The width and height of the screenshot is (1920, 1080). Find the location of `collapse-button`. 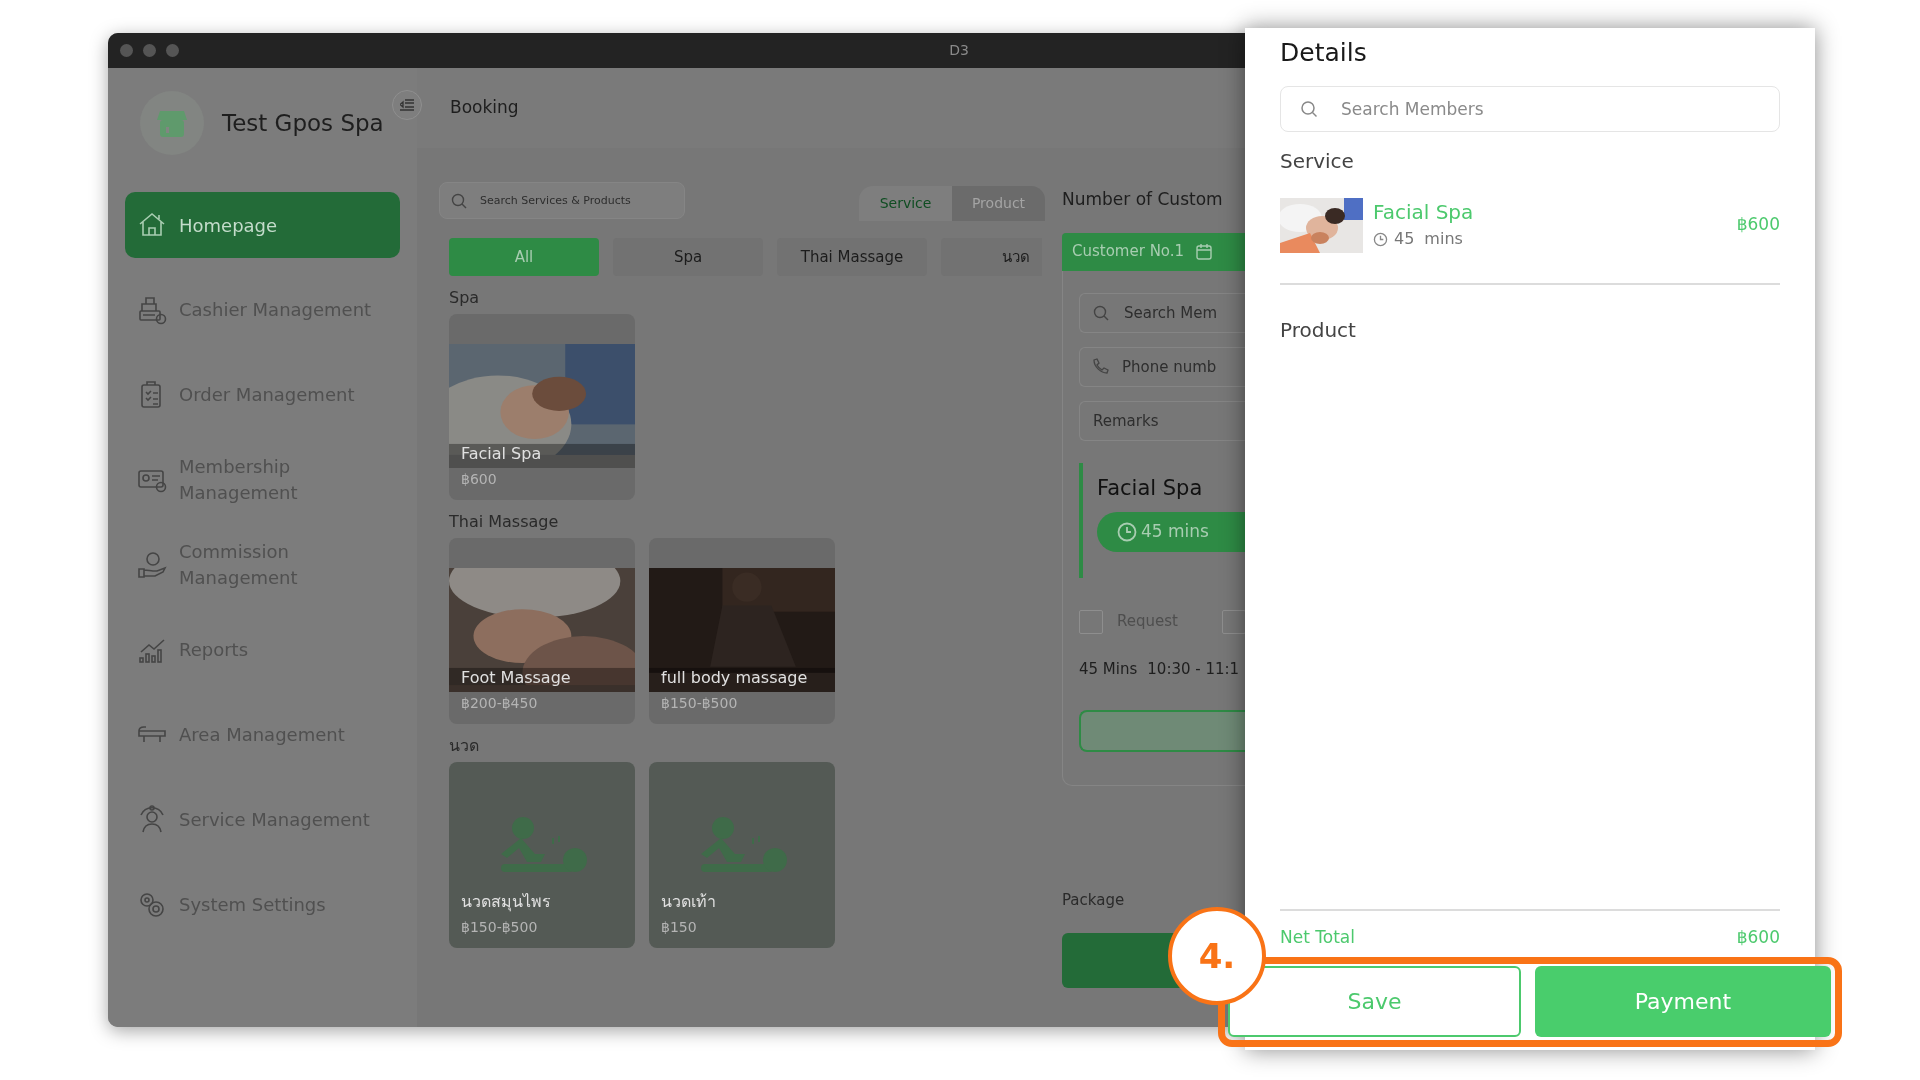

collapse-button is located at coordinates (407, 105).